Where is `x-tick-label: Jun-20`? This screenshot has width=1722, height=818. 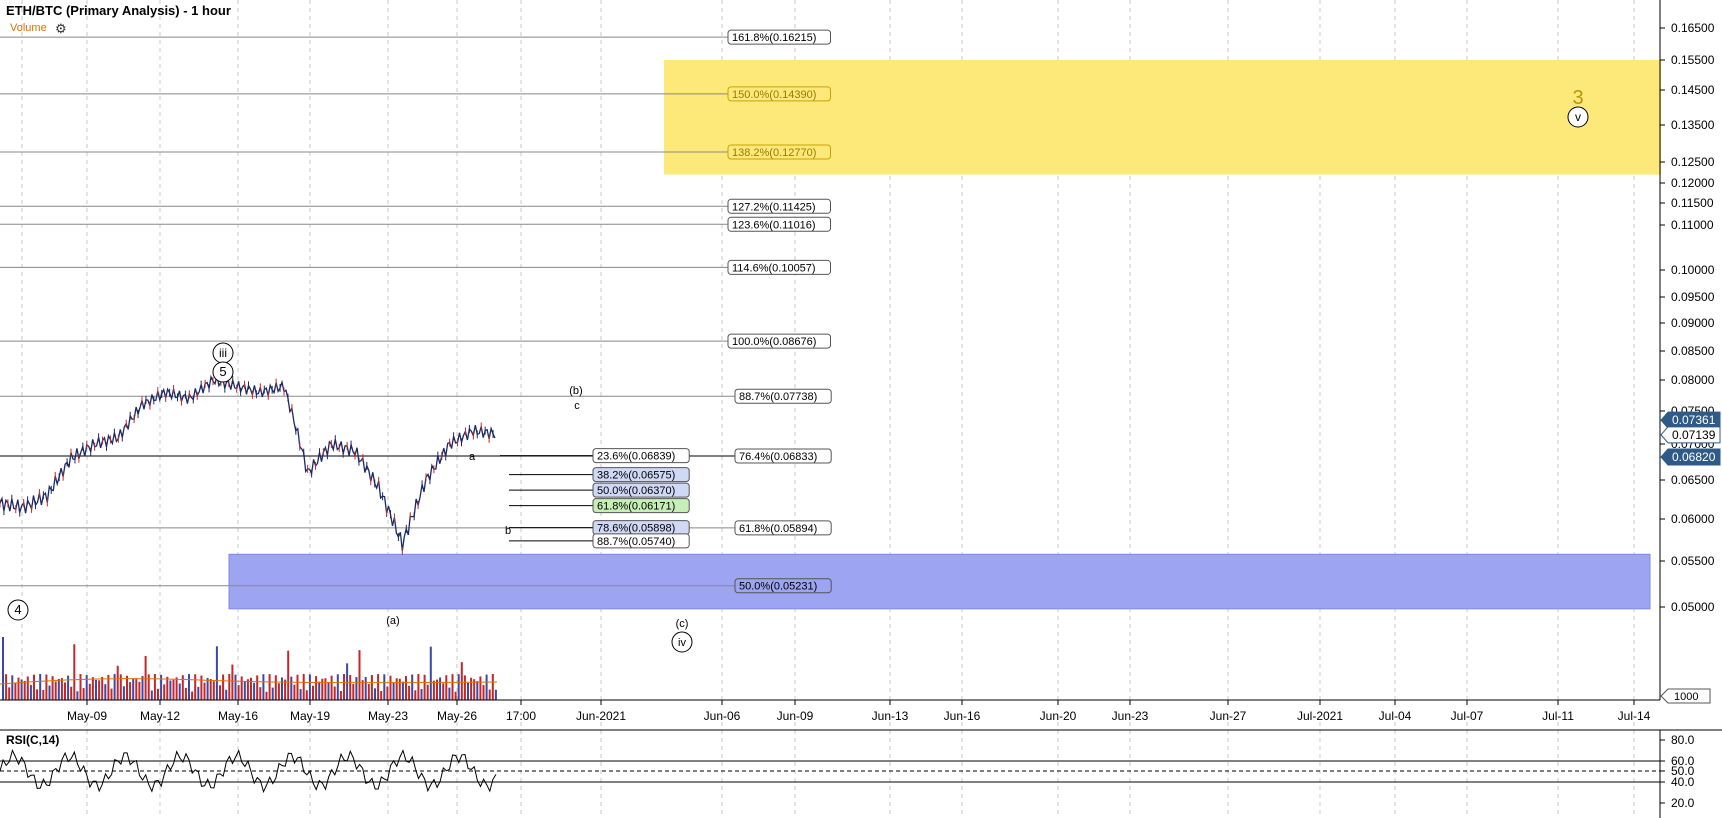 x-tick-label: Jun-20 is located at coordinates (1058, 716).